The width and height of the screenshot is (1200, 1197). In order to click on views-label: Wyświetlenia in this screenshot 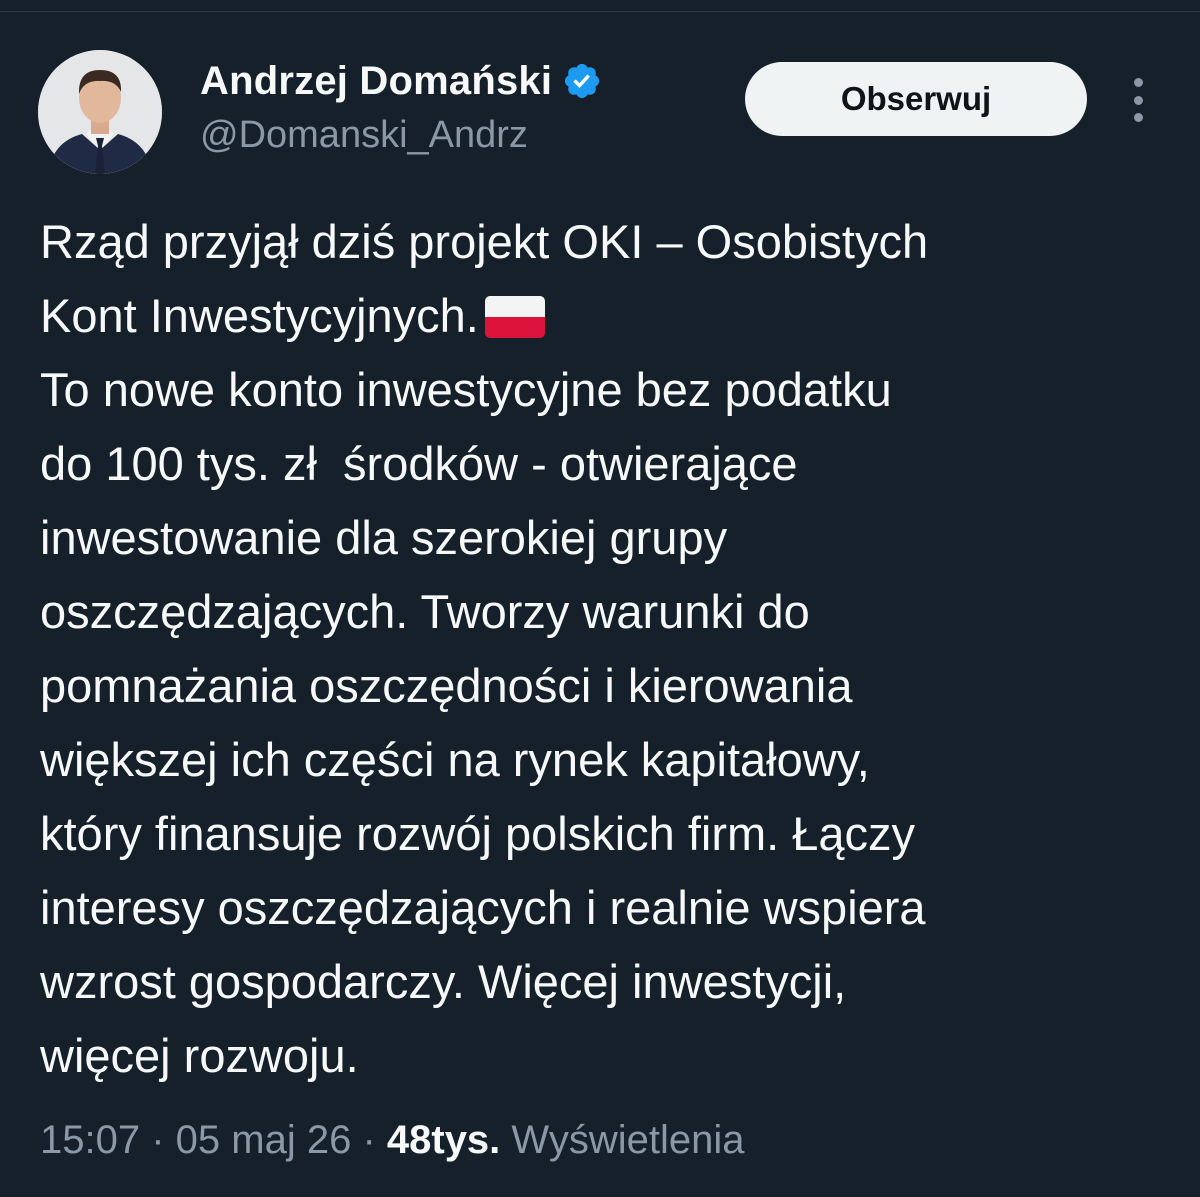, I will do `click(627, 1140)`.